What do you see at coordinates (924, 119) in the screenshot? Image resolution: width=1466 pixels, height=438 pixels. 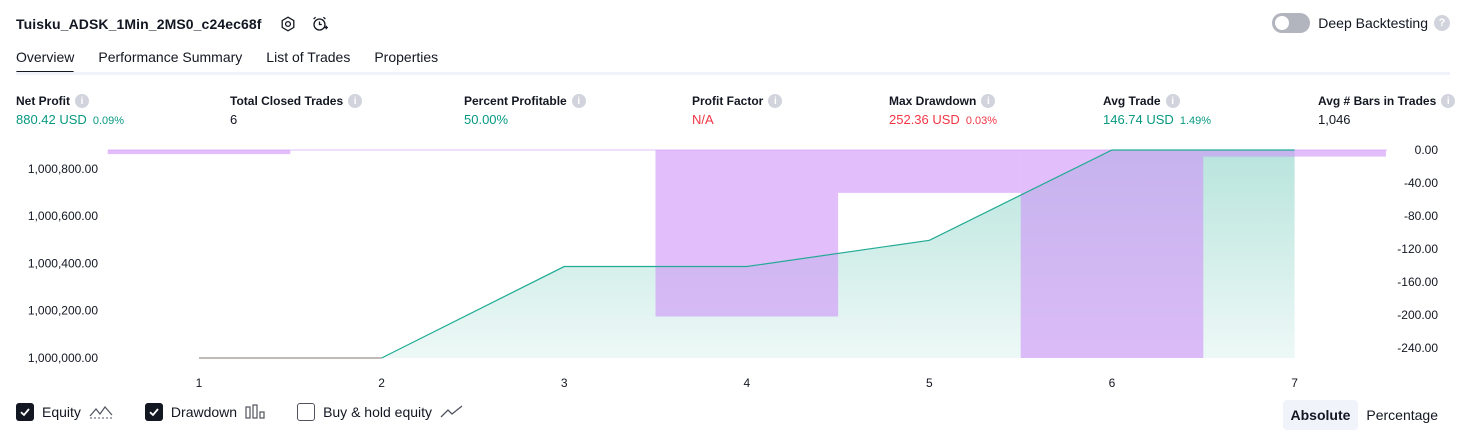 I see `metric-value: 252.36 USD` at bounding box center [924, 119].